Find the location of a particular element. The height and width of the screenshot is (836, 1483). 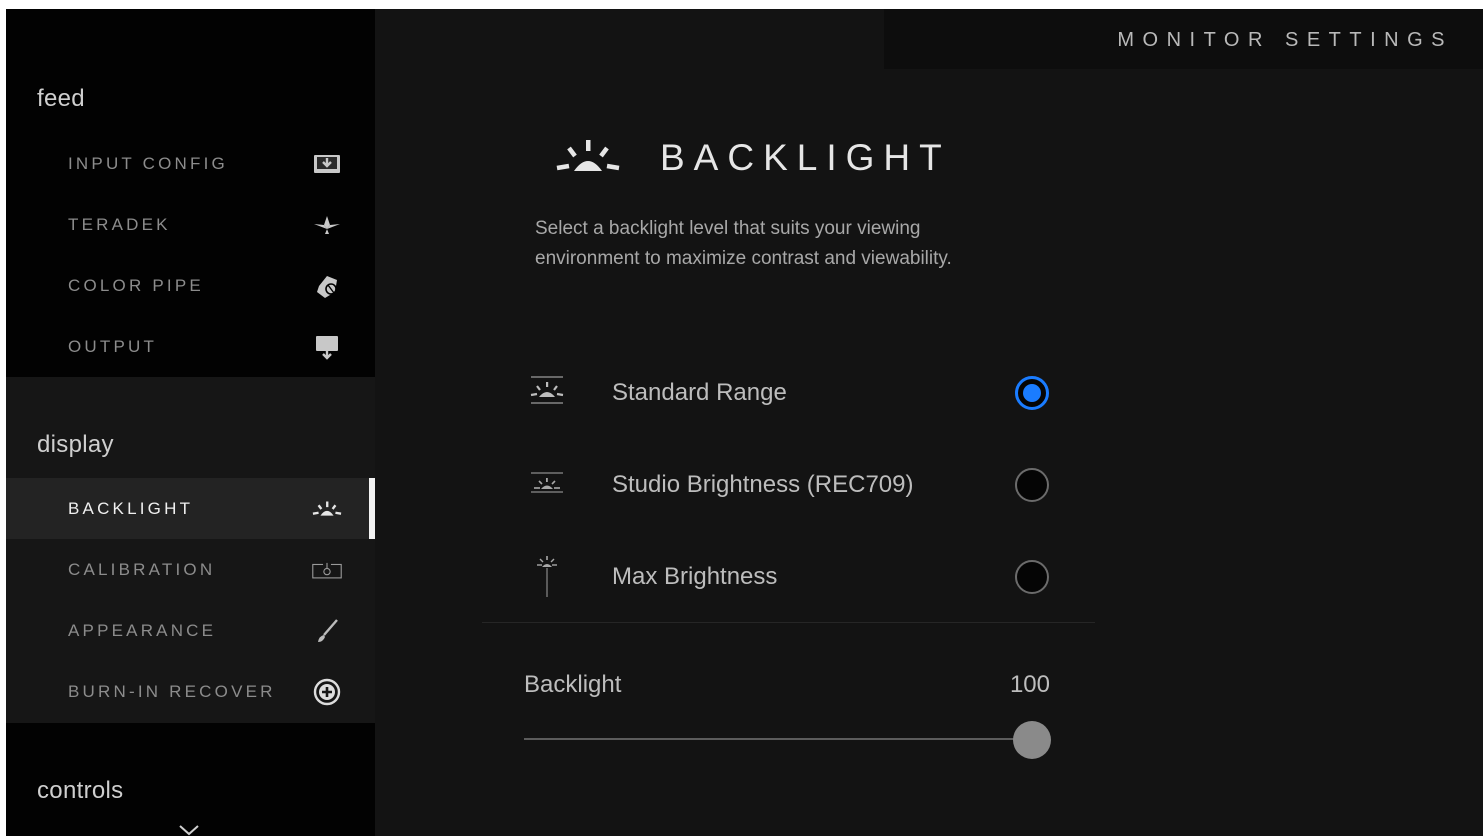

sidebar-item-calibration: CALIBRATION is located at coordinates (190, 569).